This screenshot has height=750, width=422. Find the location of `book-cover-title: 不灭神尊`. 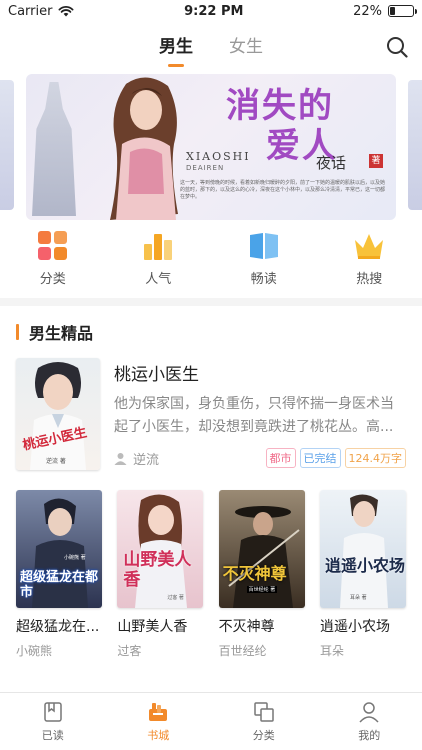

book-cover-title: 不灭神尊 is located at coordinates (254, 573).